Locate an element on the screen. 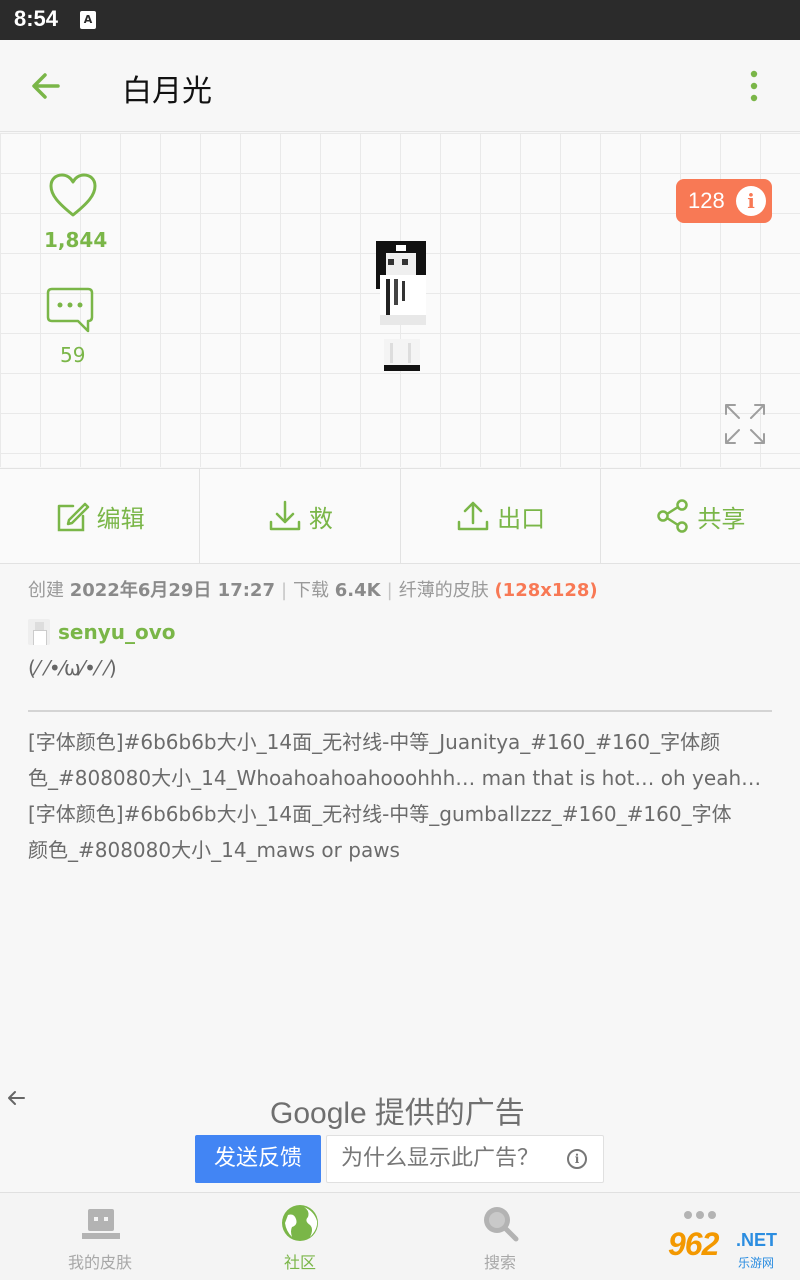  heart-icon is located at coordinates (73, 196).